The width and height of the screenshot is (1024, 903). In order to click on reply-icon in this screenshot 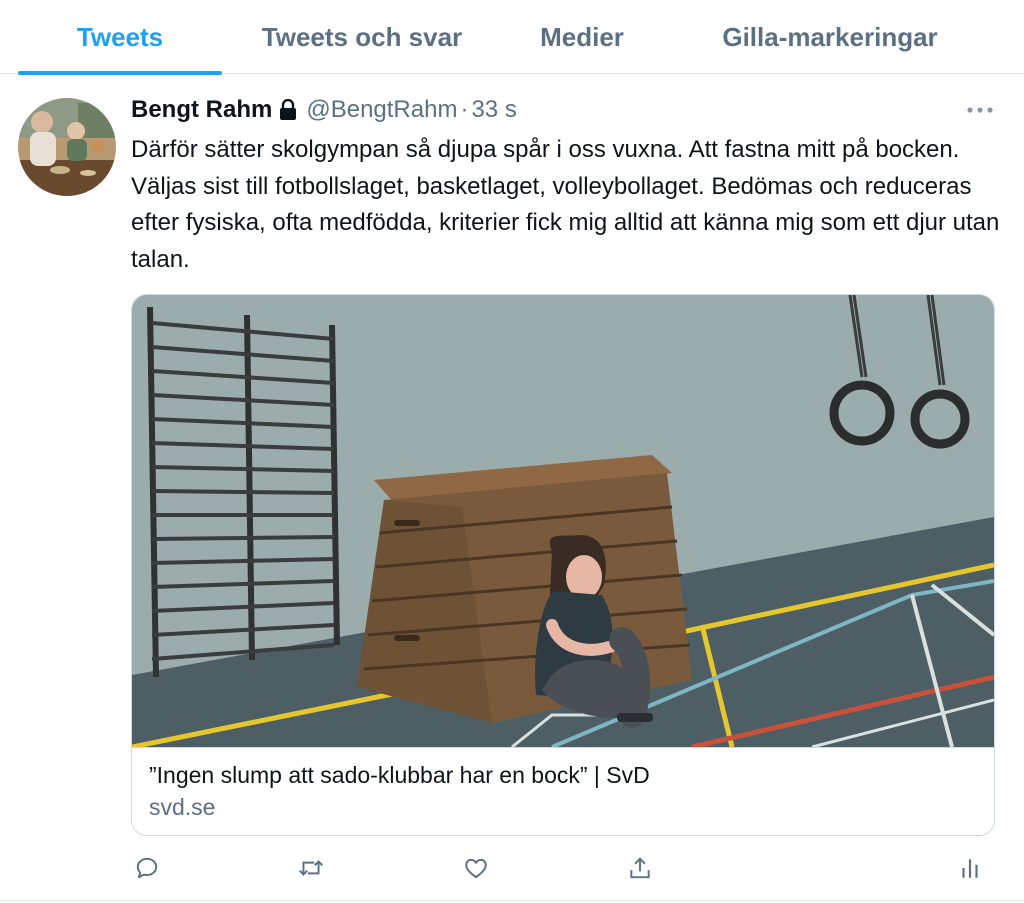, I will do `click(147, 868)`.